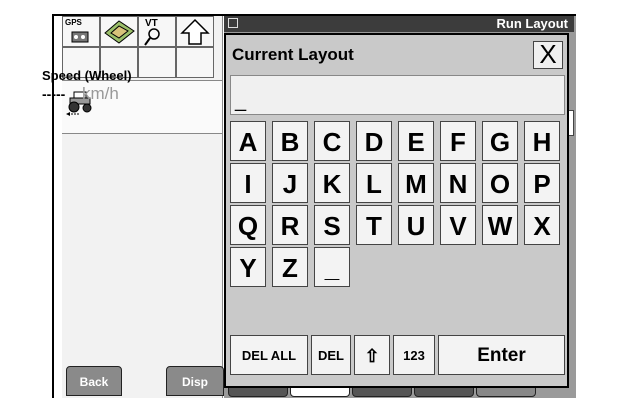  Describe the element at coordinates (414, 355) in the screenshot. I see `numeric-mode-button: 123` at that location.